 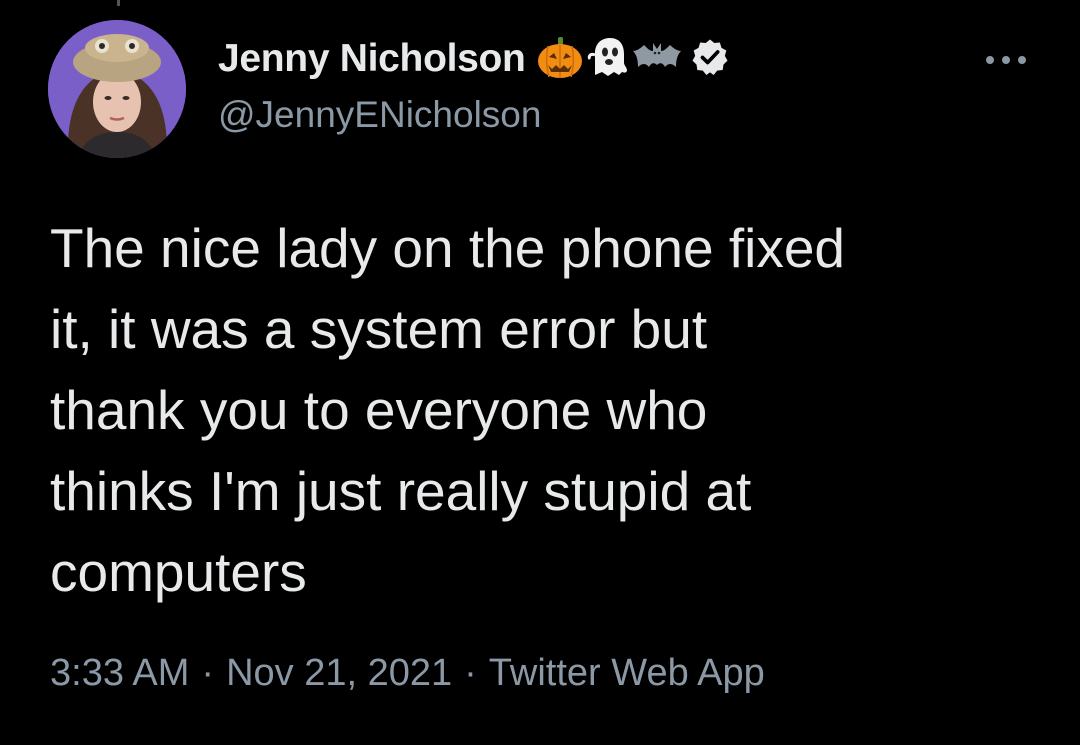 What do you see at coordinates (657, 59) in the screenshot?
I see `bat-icon` at bounding box center [657, 59].